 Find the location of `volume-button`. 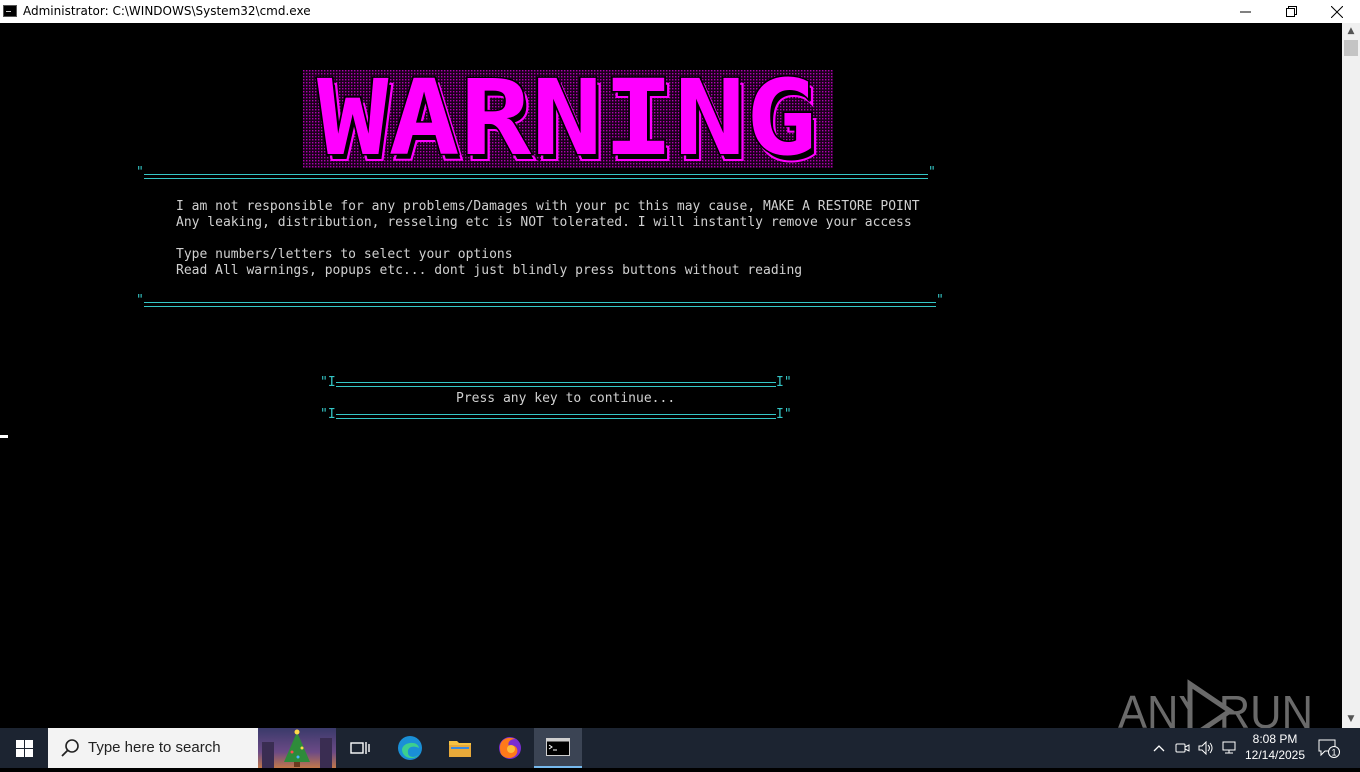

volume-button is located at coordinates (1206, 748).